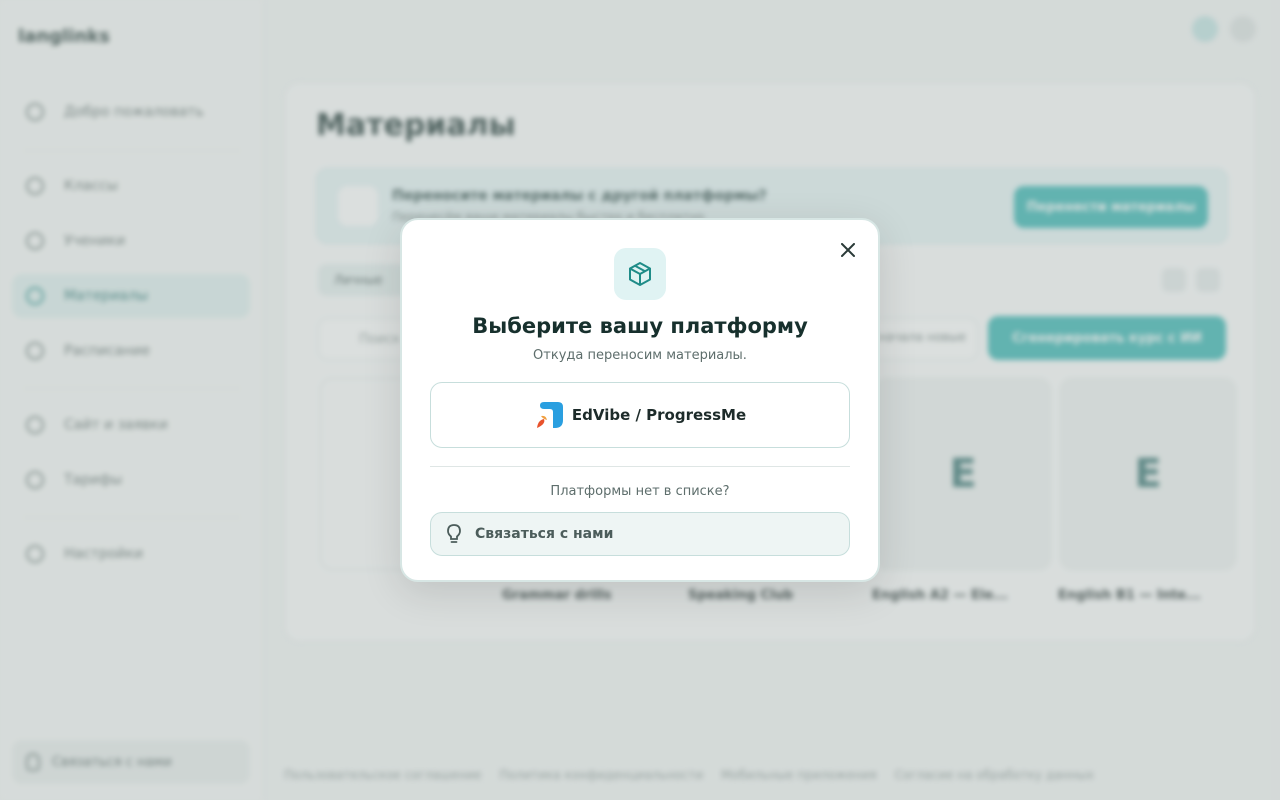 The width and height of the screenshot is (1280, 800). What do you see at coordinates (640, 534) in the screenshot?
I see `contact-us-button: Связаться с нами` at bounding box center [640, 534].